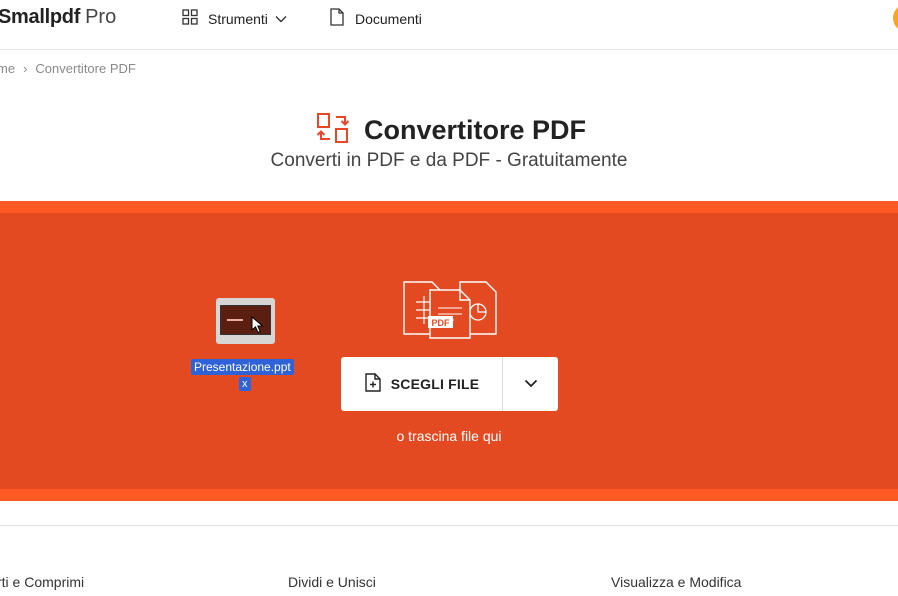 This screenshot has height=596, width=898. Describe the element at coordinates (101, 17) in the screenshot. I see `brand-plan: Pro` at that location.